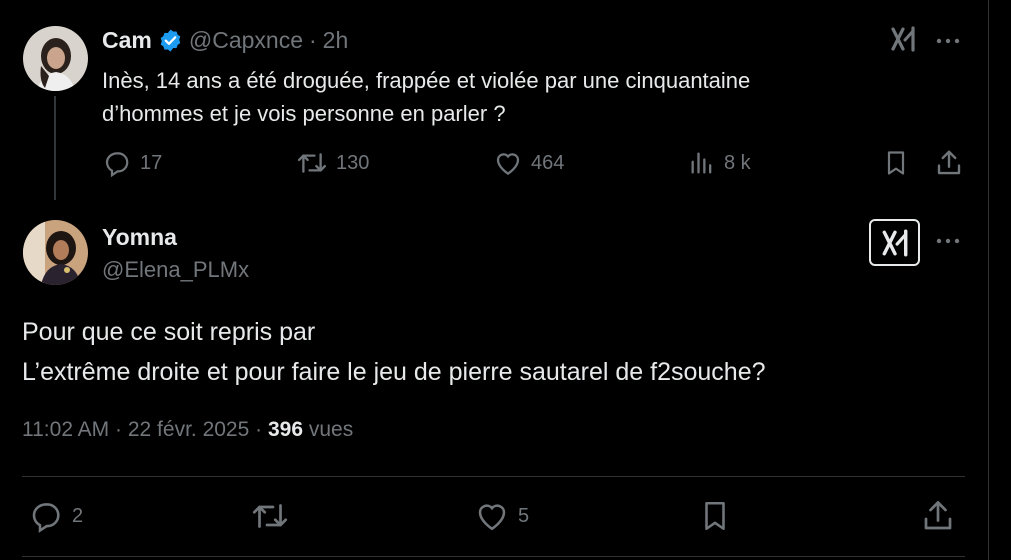  Describe the element at coordinates (304, 113) in the screenshot. I see `tweet-text-line: d’hommes et je vois personne en parler ?` at that location.